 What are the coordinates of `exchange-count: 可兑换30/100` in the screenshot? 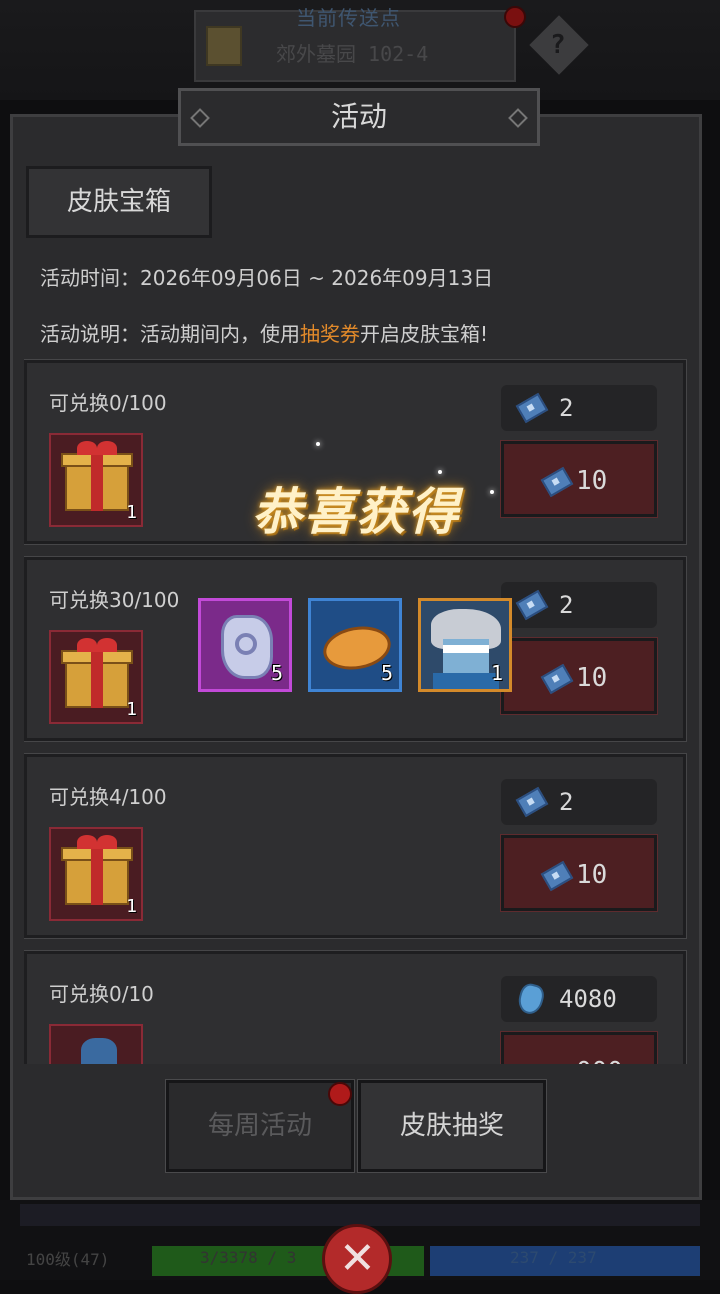 It's located at (114, 600).